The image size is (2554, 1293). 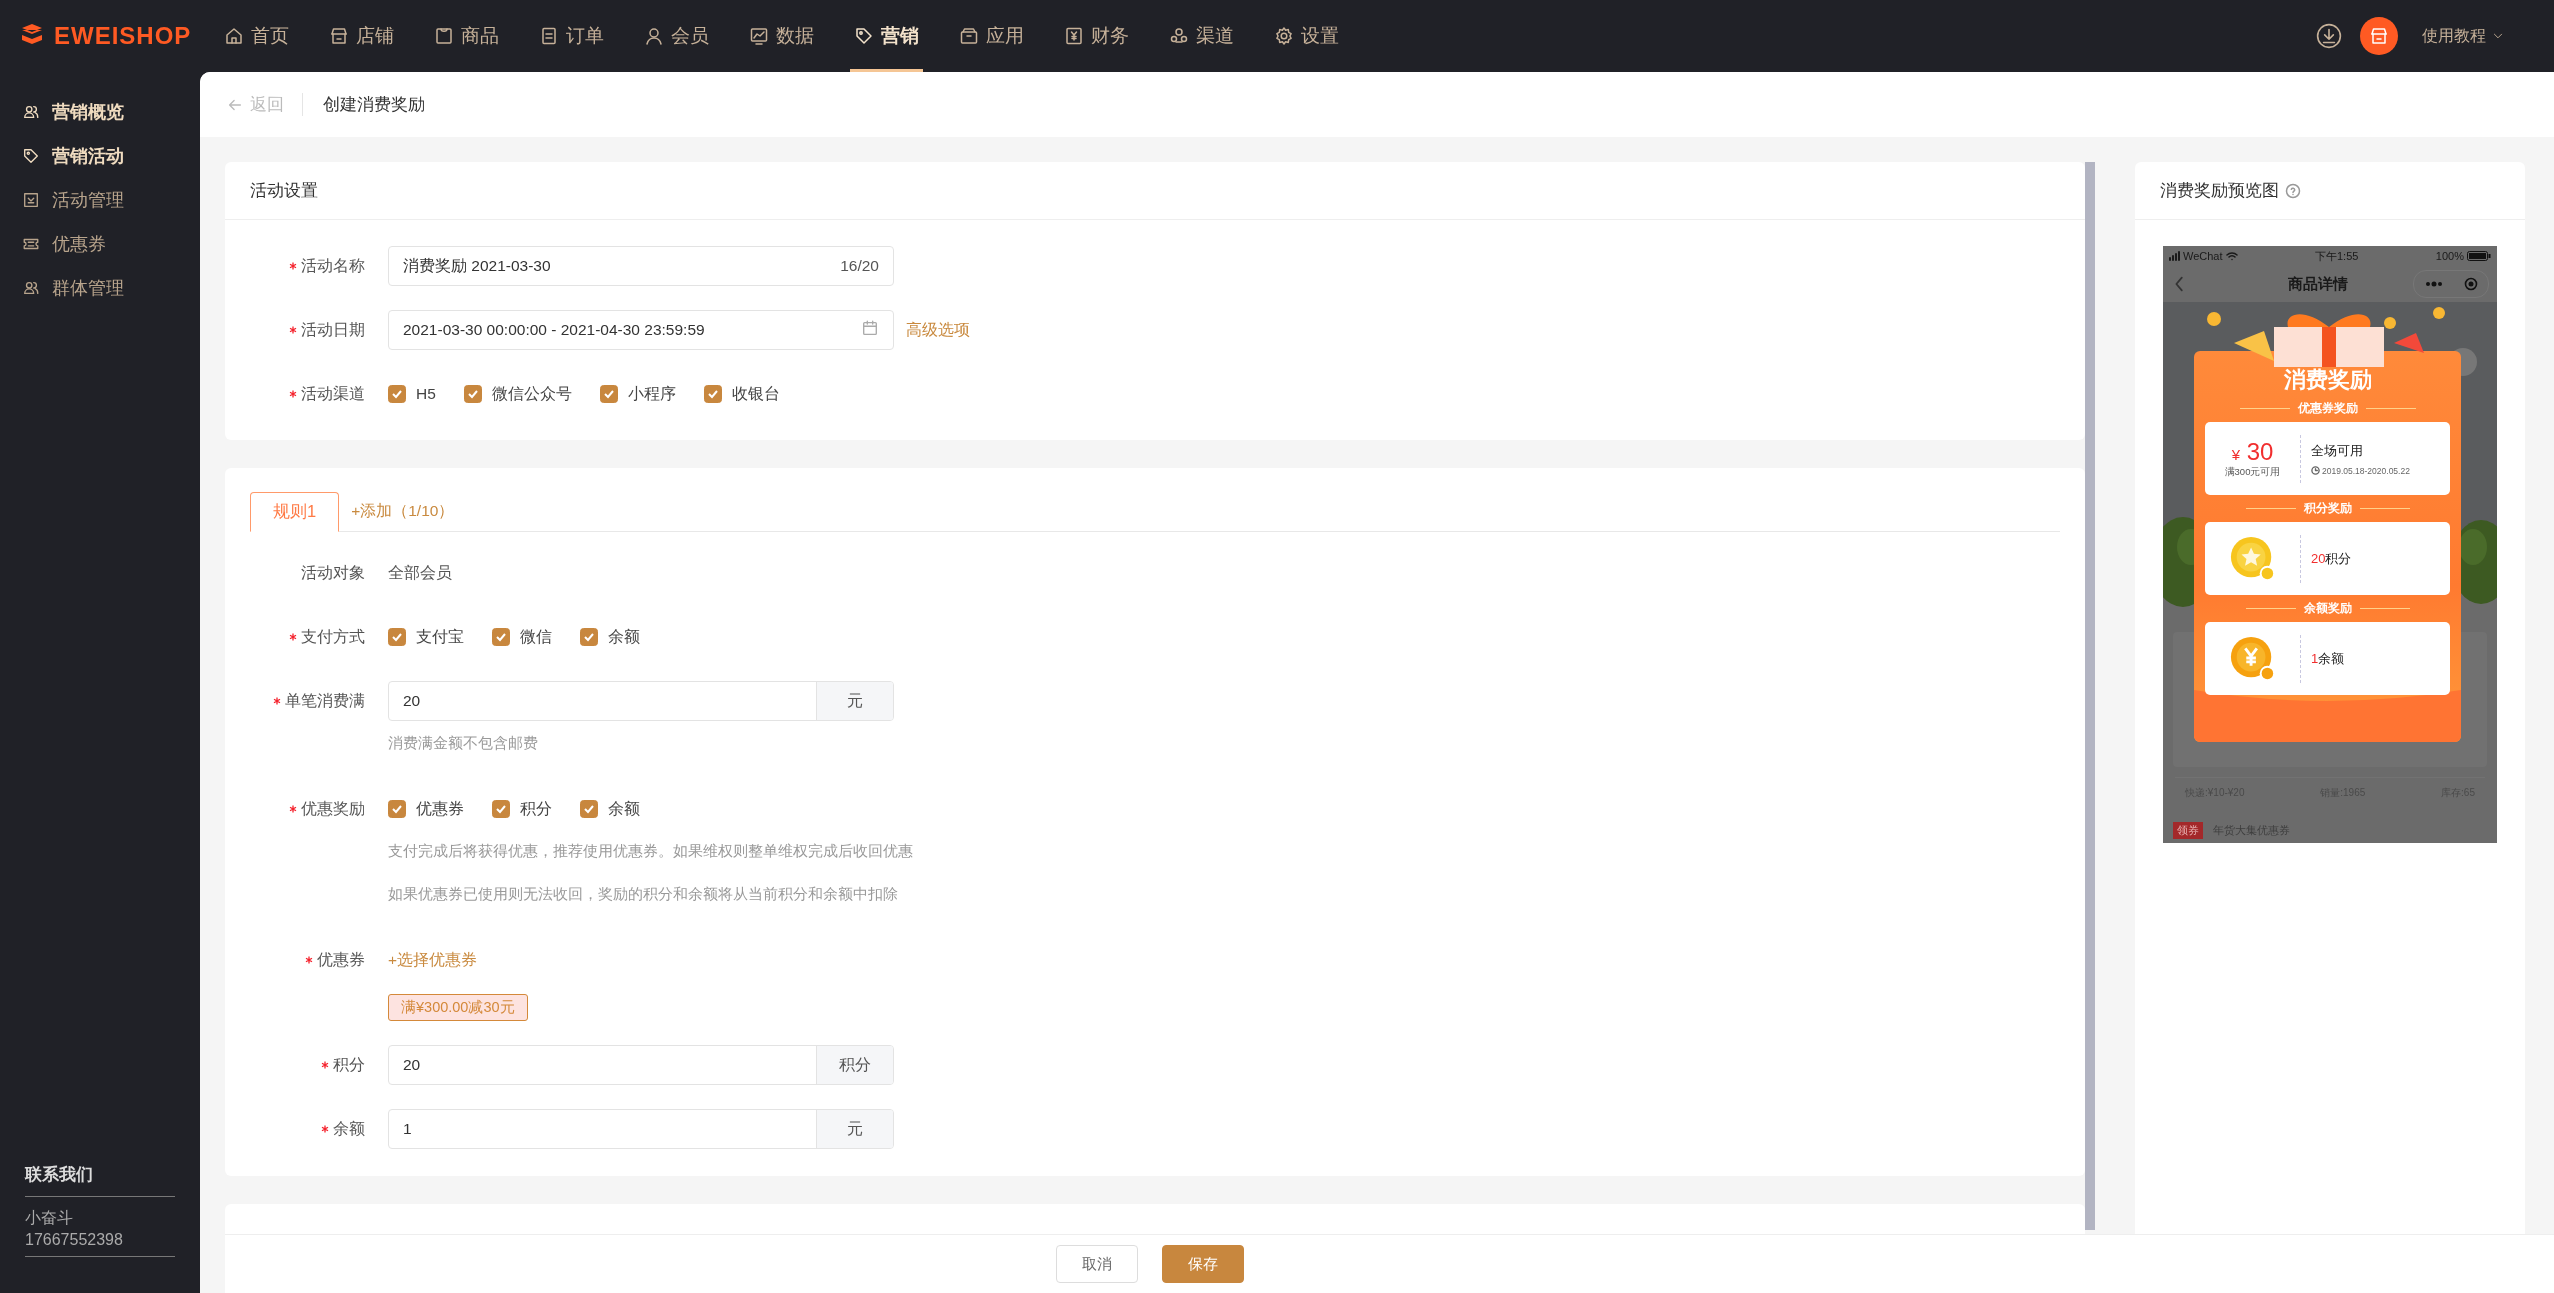 I want to click on nav-tab: 数据, so click(x=781, y=36).